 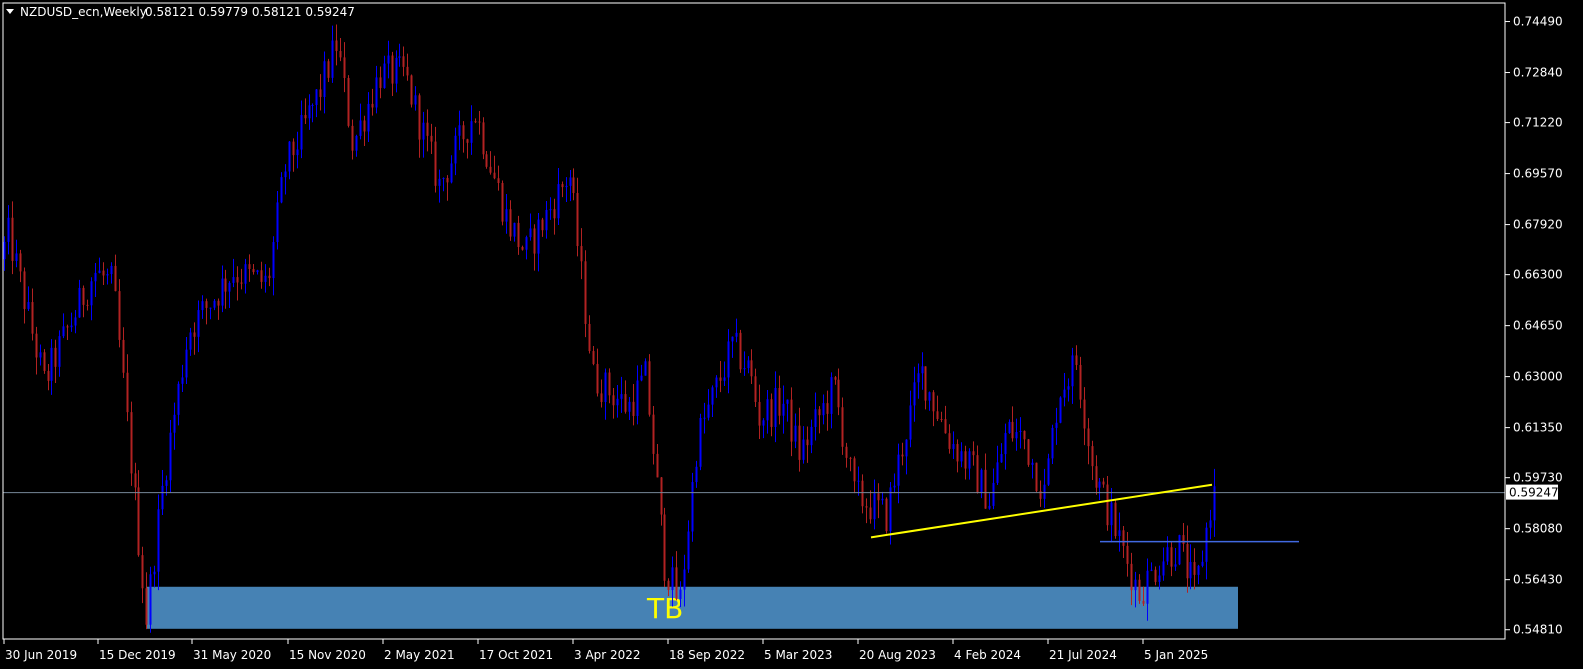 I want to click on y-tick-label: 0.63000, so click(x=1538, y=377).